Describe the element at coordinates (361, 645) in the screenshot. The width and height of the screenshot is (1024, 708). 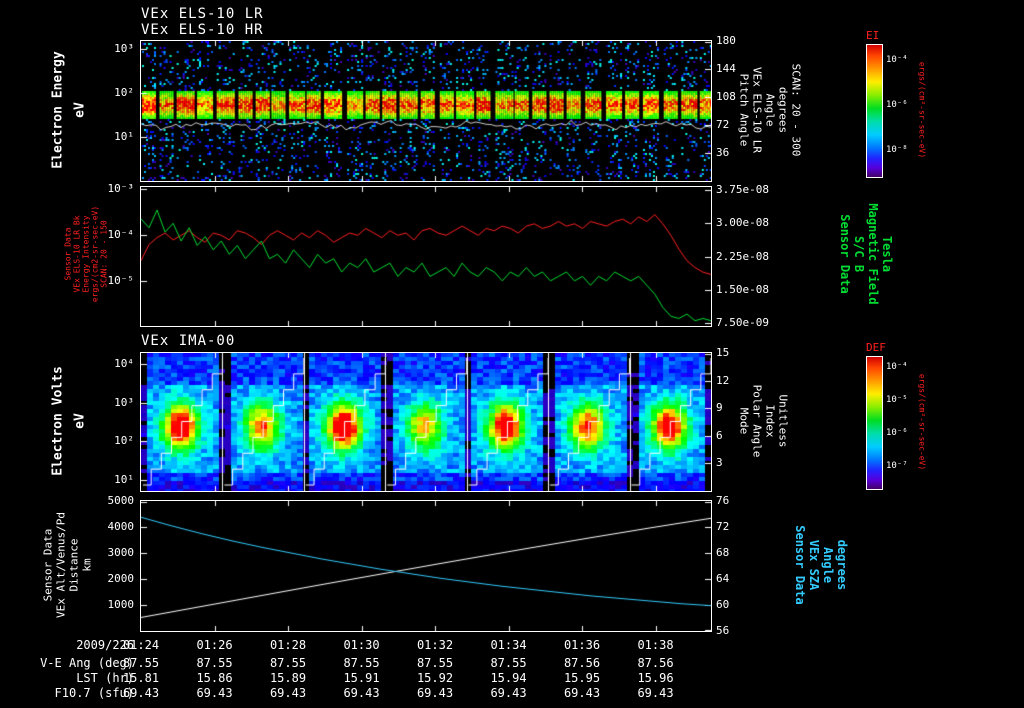
I see `xtick-3: 01:30` at that location.